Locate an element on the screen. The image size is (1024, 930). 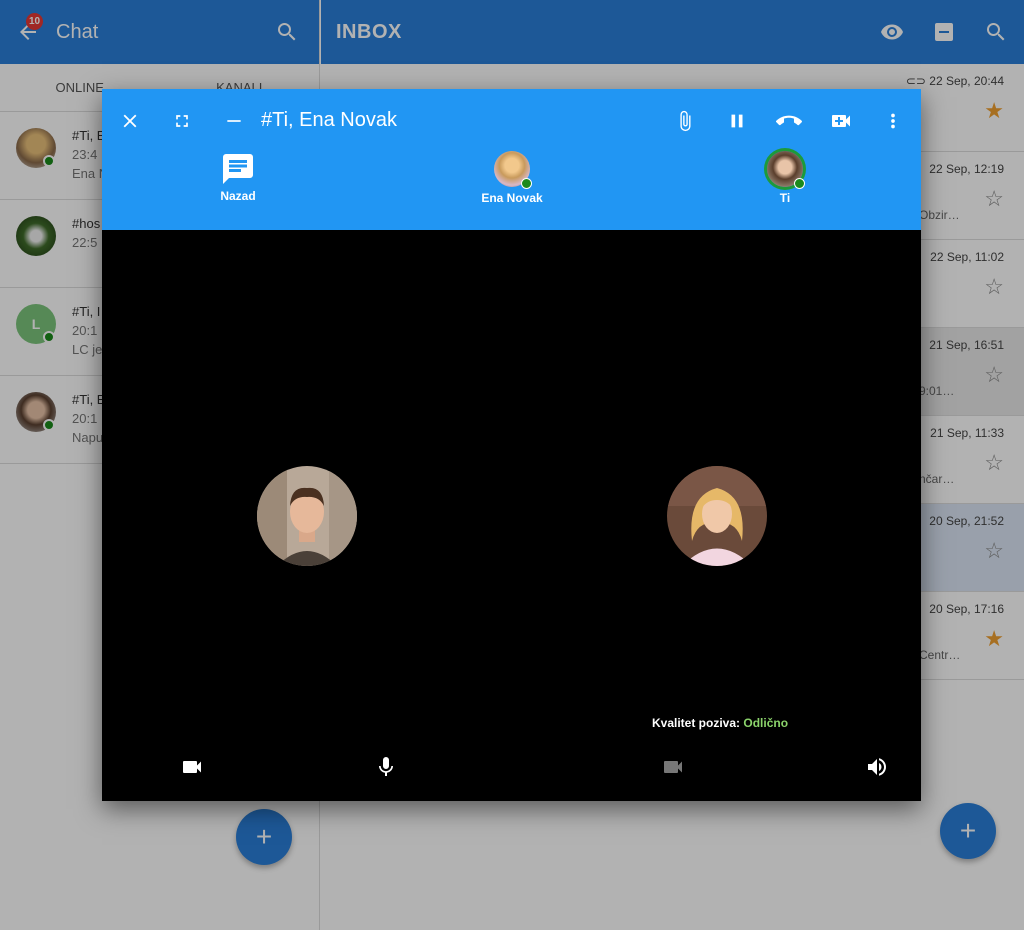
fullscreen-icon is located at coordinates (182, 121).